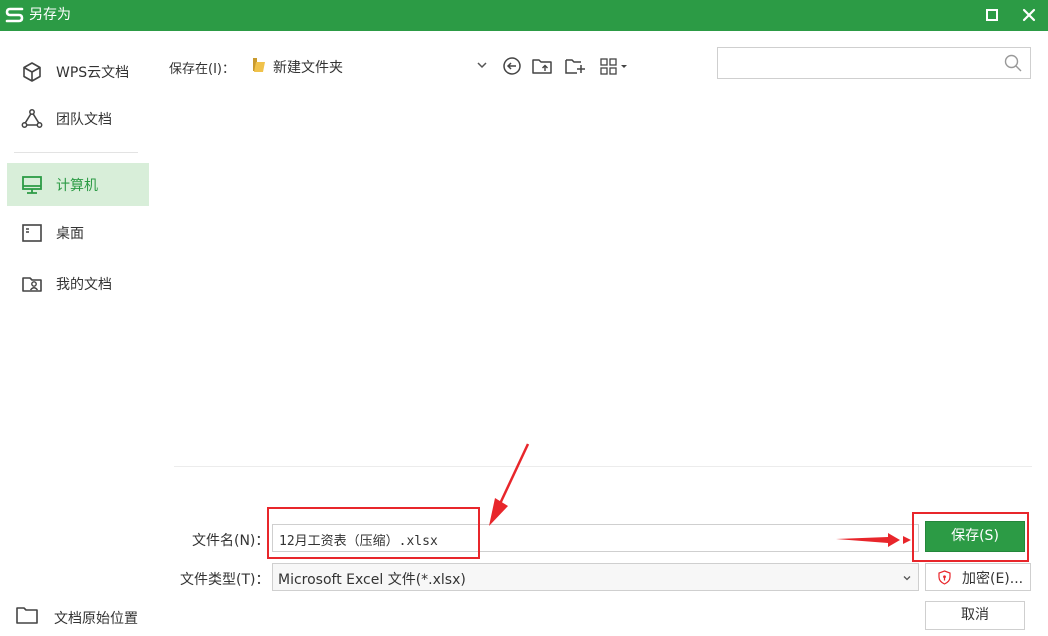 Image resolution: width=1048 pixels, height=636 pixels. I want to click on new-folder-icon, so click(575, 66).